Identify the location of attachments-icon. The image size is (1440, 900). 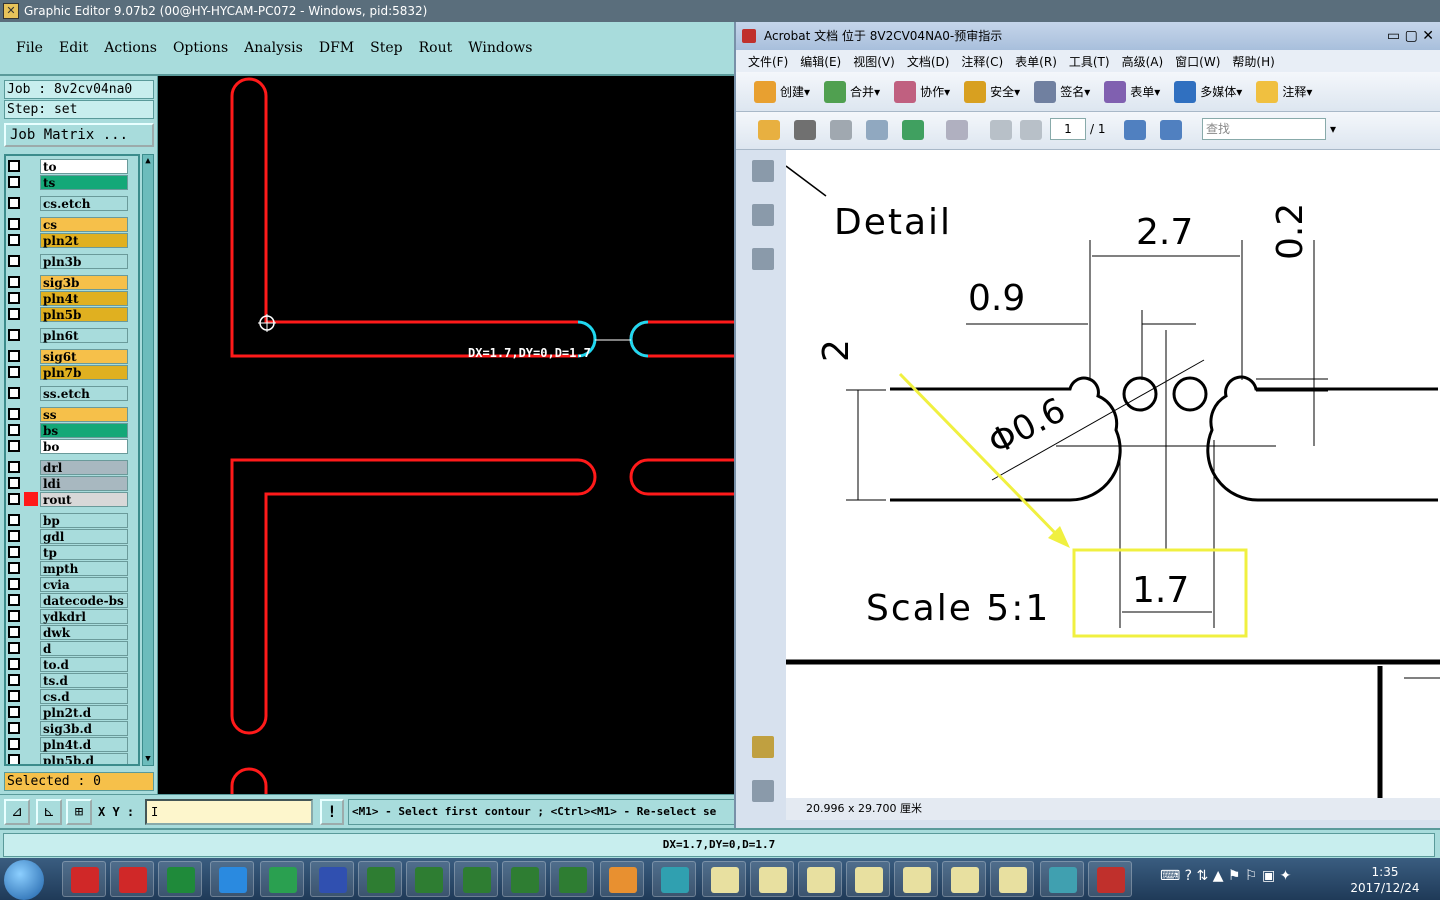
(763, 791).